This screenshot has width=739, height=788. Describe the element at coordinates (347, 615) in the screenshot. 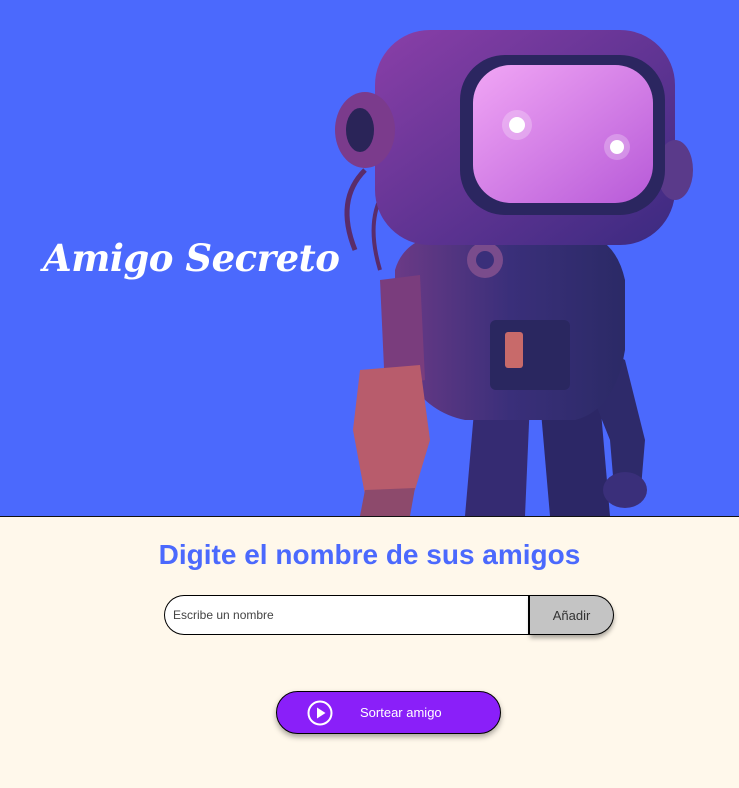

I see `name-input` at that location.